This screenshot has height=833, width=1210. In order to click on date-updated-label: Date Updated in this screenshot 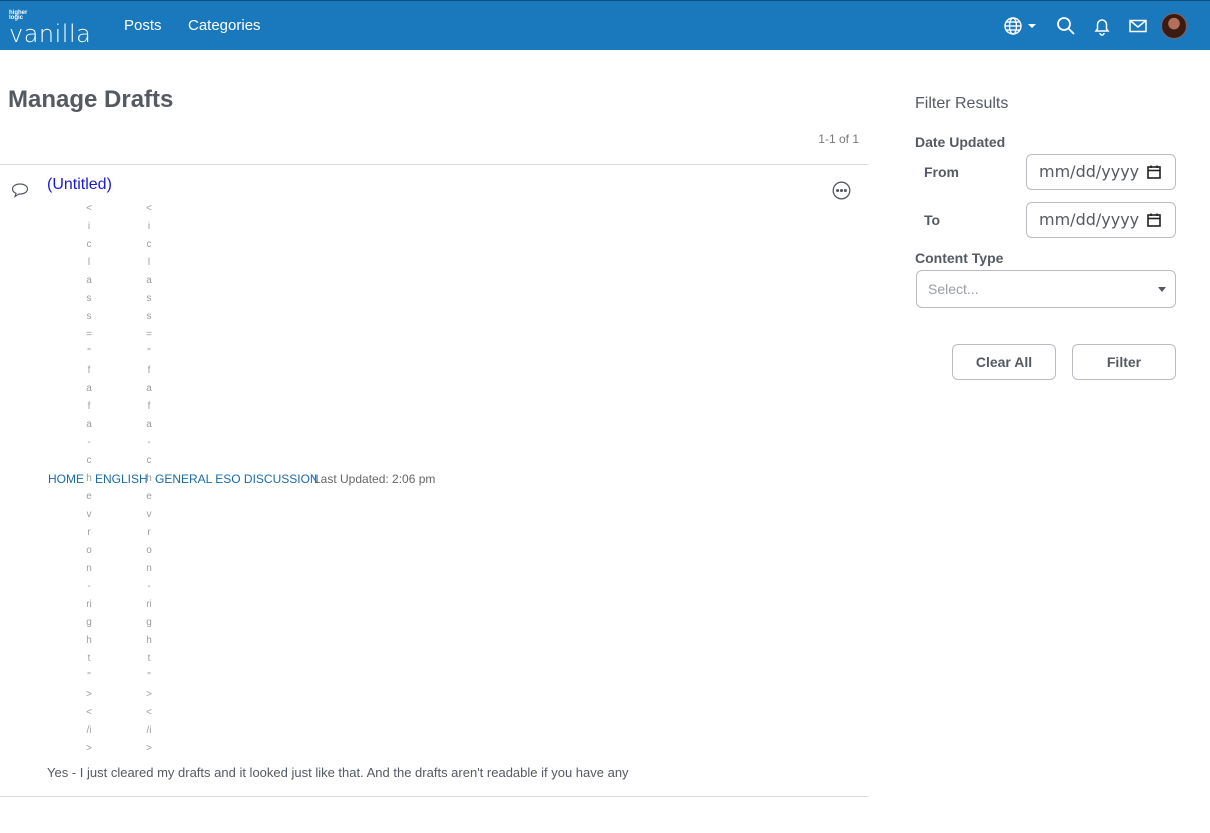, I will do `click(960, 142)`.